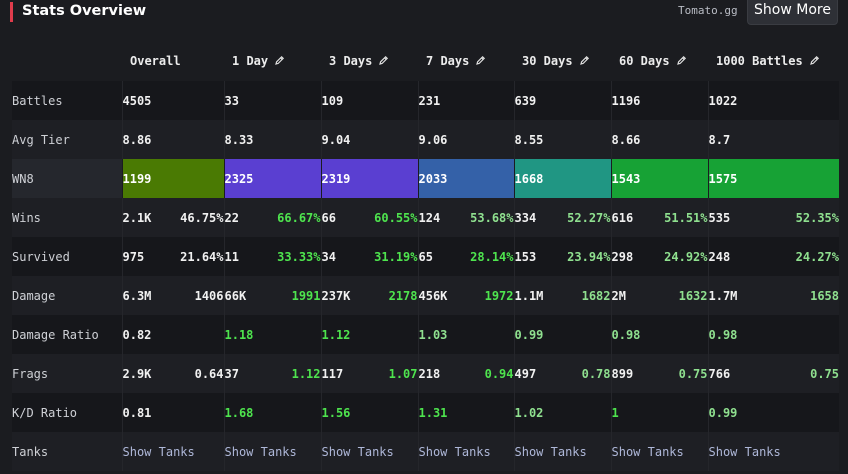  What do you see at coordinates (465, 295) in the screenshot?
I see `damage-7-days: 456K 1972` at bounding box center [465, 295].